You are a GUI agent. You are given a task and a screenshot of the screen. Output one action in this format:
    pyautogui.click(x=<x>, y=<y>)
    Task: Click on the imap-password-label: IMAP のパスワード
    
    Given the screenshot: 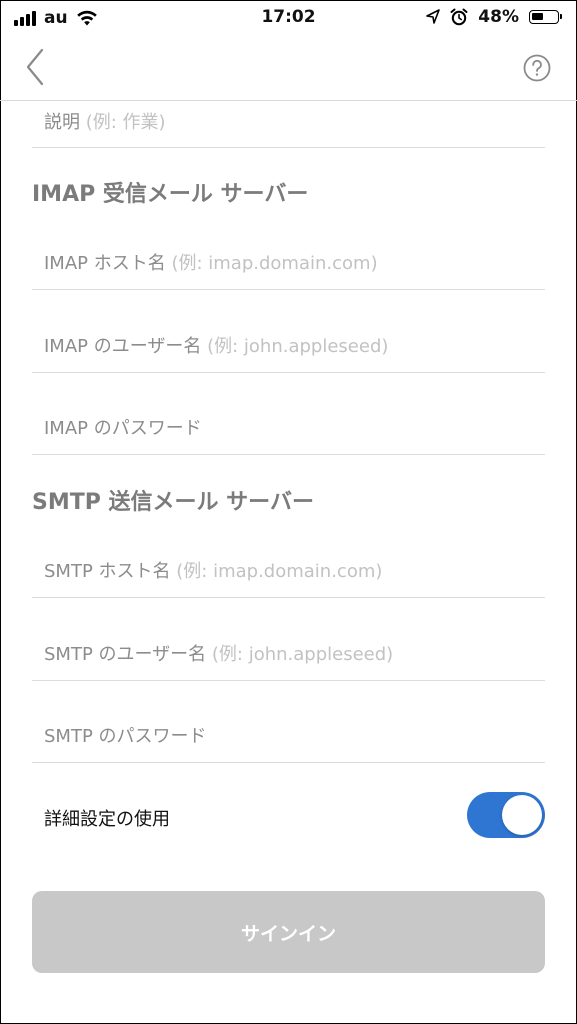 What is the action you would take?
    pyautogui.click(x=123, y=428)
    